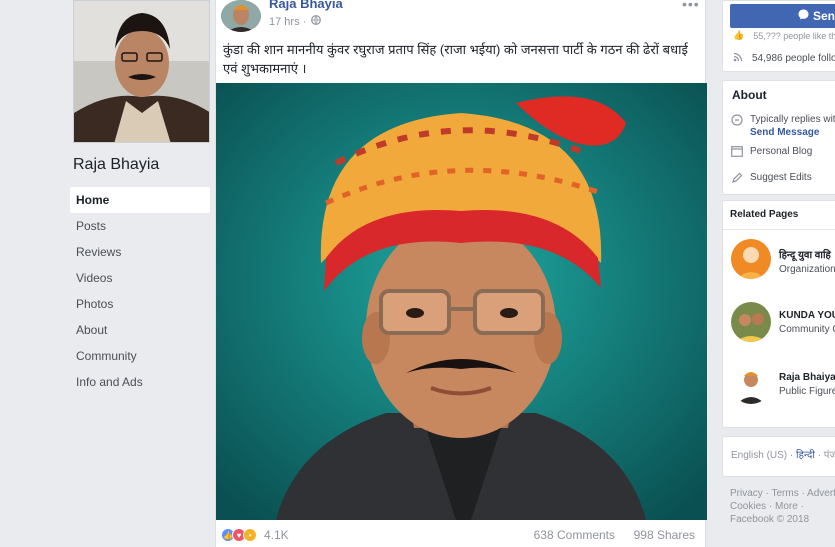 The width and height of the screenshot is (835, 547). Describe the element at coordinates (782, 16) in the screenshot. I see `send-message-button: Send` at that location.